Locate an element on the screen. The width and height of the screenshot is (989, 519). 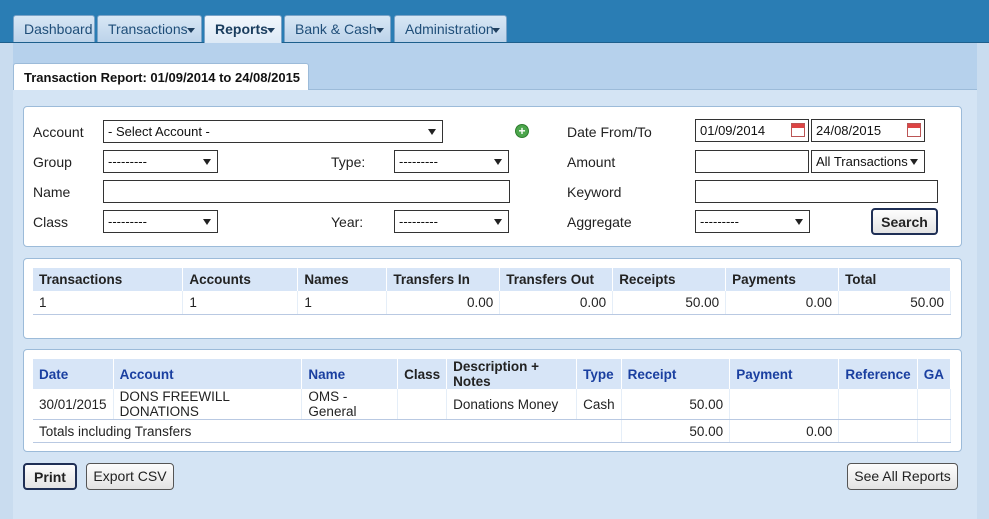
tab-reports: Reports is located at coordinates (243, 29).